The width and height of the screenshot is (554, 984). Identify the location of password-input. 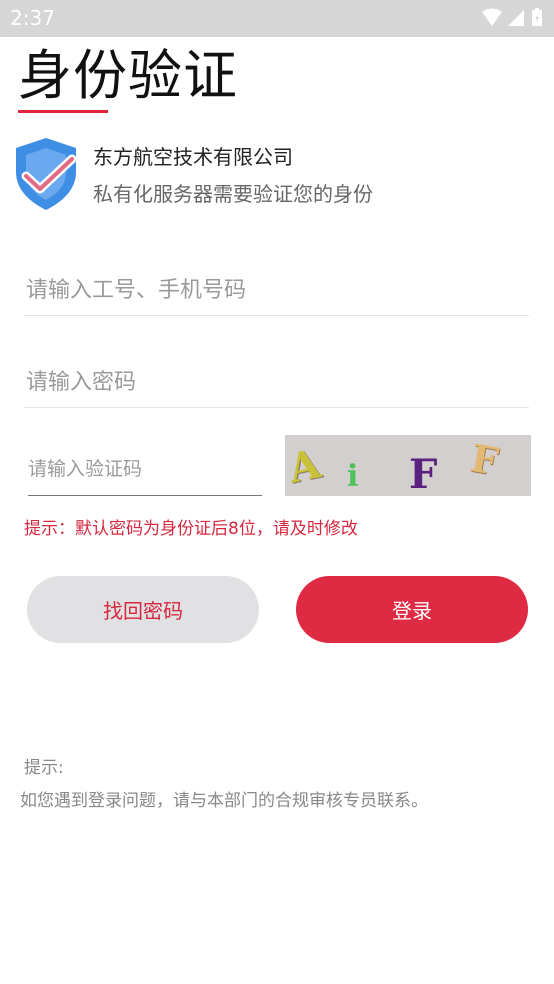
(278, 382).